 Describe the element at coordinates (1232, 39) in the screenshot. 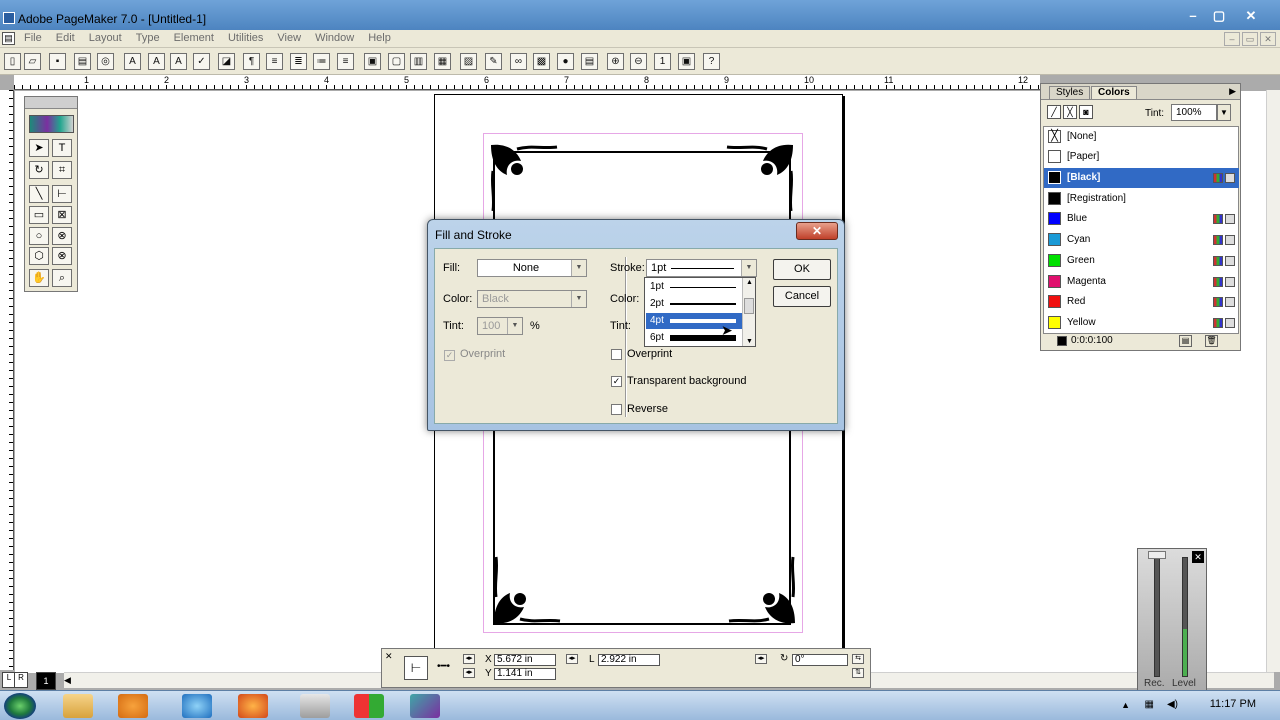

I see `doc-minimize-button: –` at that location.